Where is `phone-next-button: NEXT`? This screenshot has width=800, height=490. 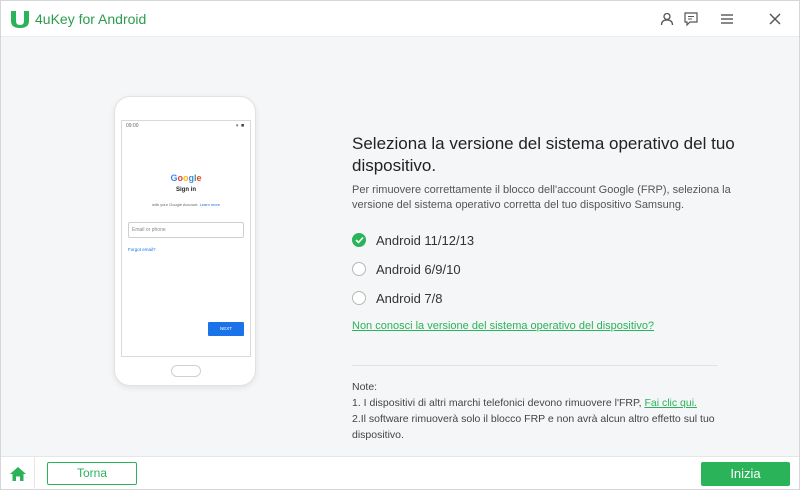 phone-next-button: NEXT is located at coordinates (226, 329).